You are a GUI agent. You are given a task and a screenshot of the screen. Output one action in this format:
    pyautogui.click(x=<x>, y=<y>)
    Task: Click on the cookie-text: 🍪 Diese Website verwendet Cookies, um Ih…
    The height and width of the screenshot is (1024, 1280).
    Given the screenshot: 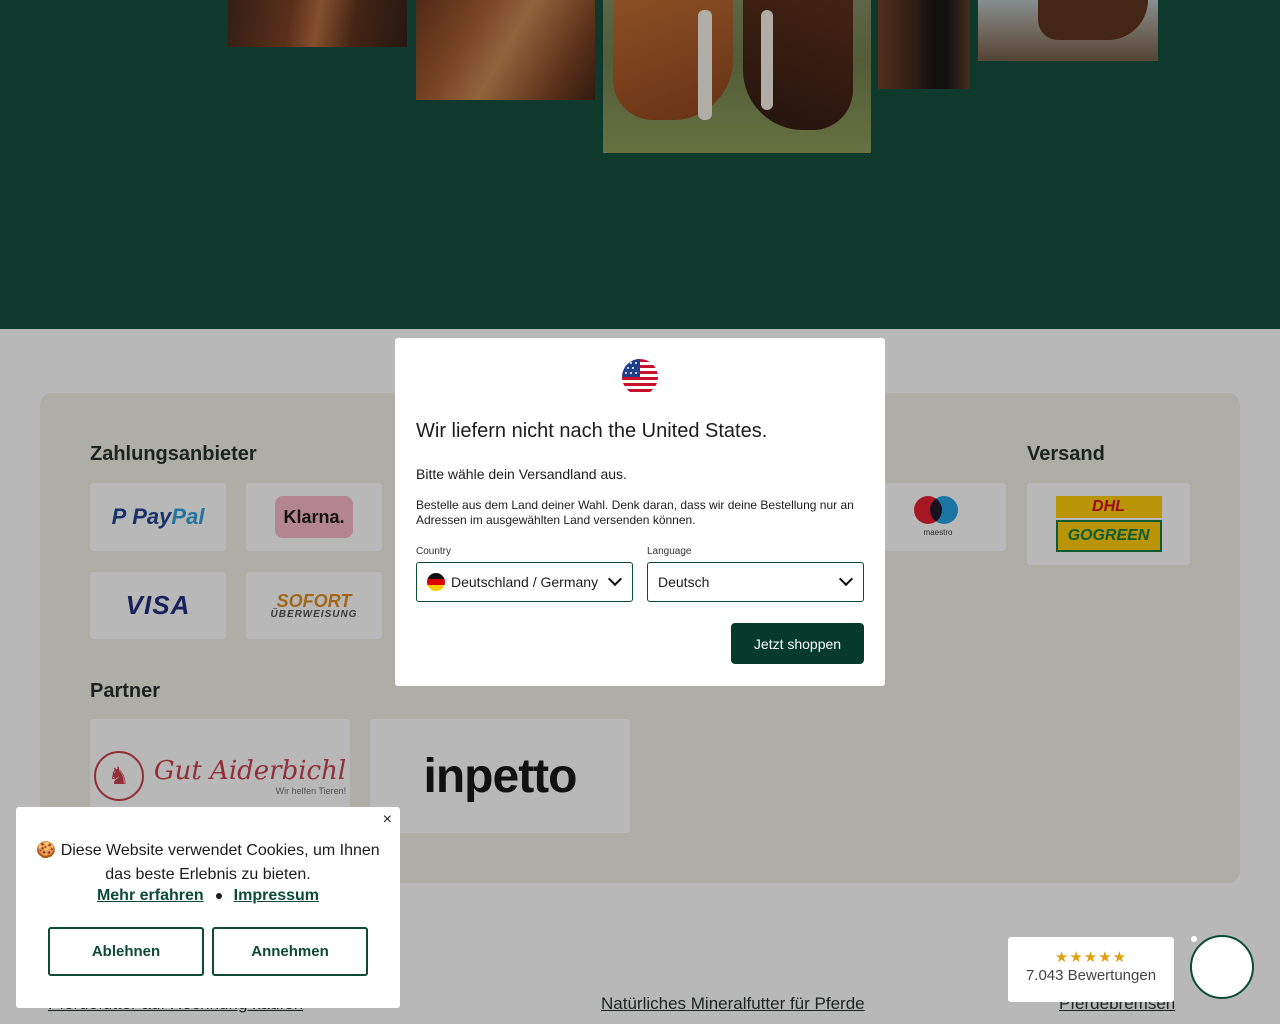 What is the action you would take?
    pyautogui.click(x=208, y=862)
    